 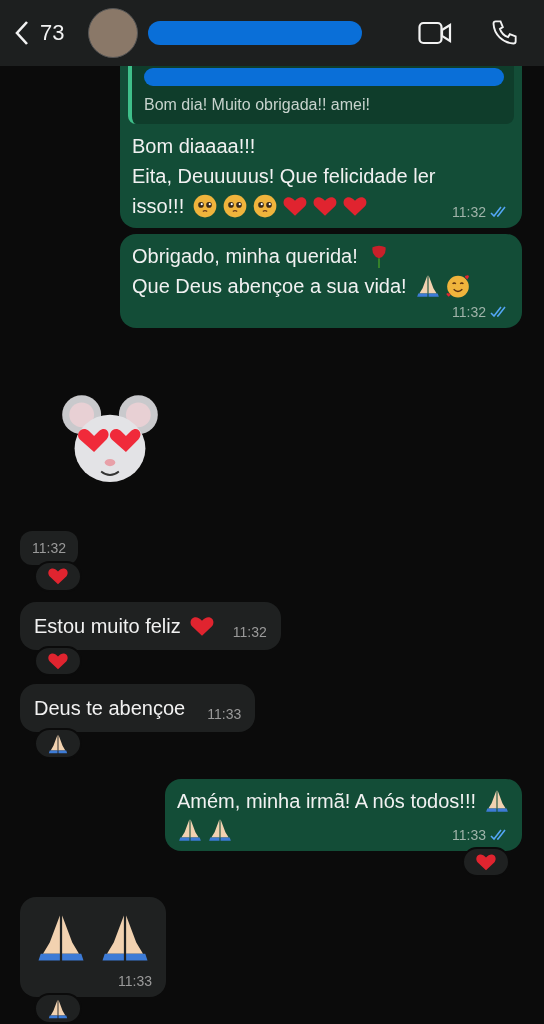 I want to click on incoming-message-bubble: Deus te abençoe 11:33, so click(x=138, y=708).